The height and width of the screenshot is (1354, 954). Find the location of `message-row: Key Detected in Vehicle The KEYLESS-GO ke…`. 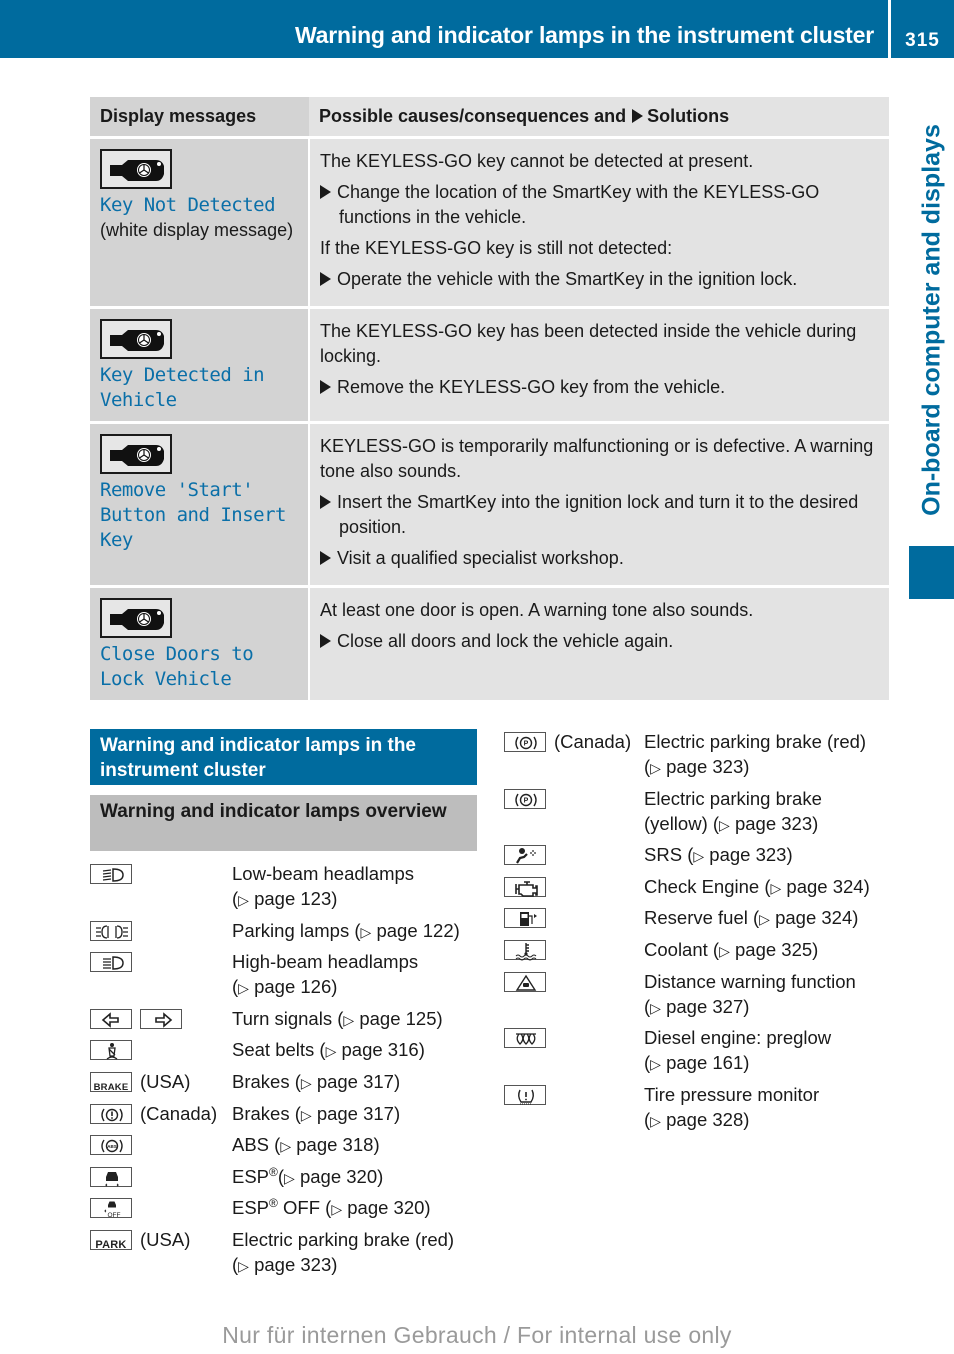

message-row: Key Detected in Vehicle The KEYLESS-GO ke… is located at coordinates (489, 363).